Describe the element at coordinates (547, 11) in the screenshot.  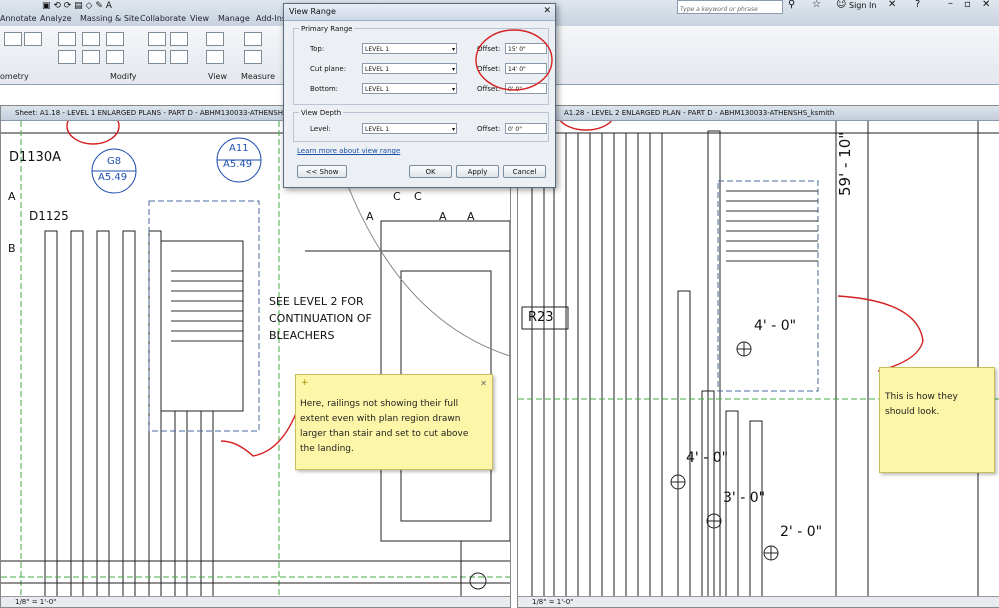
I see `dialog-close-icon: ✕` at that location.